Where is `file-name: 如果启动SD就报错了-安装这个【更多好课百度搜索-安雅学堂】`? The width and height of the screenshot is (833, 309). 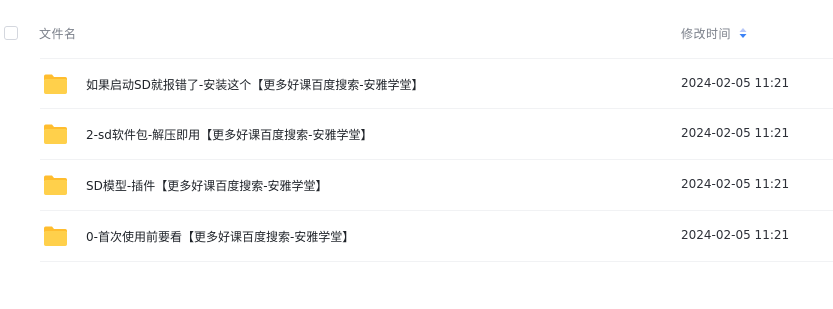 file-name: 如果启动SD就报错了-安装这个【更多好课百度搜索-安雅学堂】 is located at coordinates (255, 84).